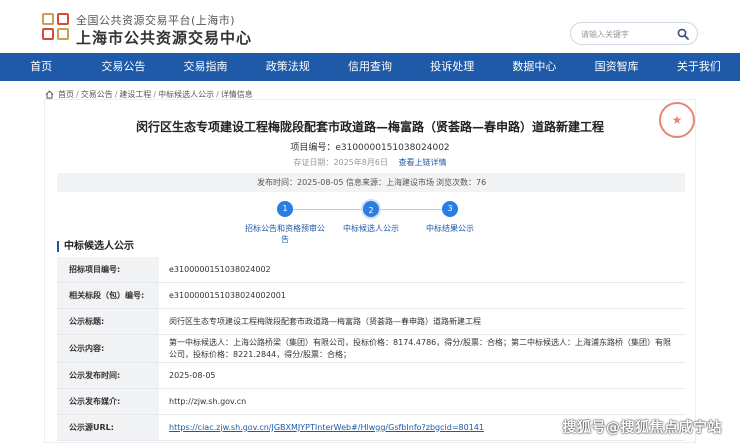 This screenshot has height=443, width=740. I want to click on nav-item-think-tank: 国资智库, so click(617, 67).